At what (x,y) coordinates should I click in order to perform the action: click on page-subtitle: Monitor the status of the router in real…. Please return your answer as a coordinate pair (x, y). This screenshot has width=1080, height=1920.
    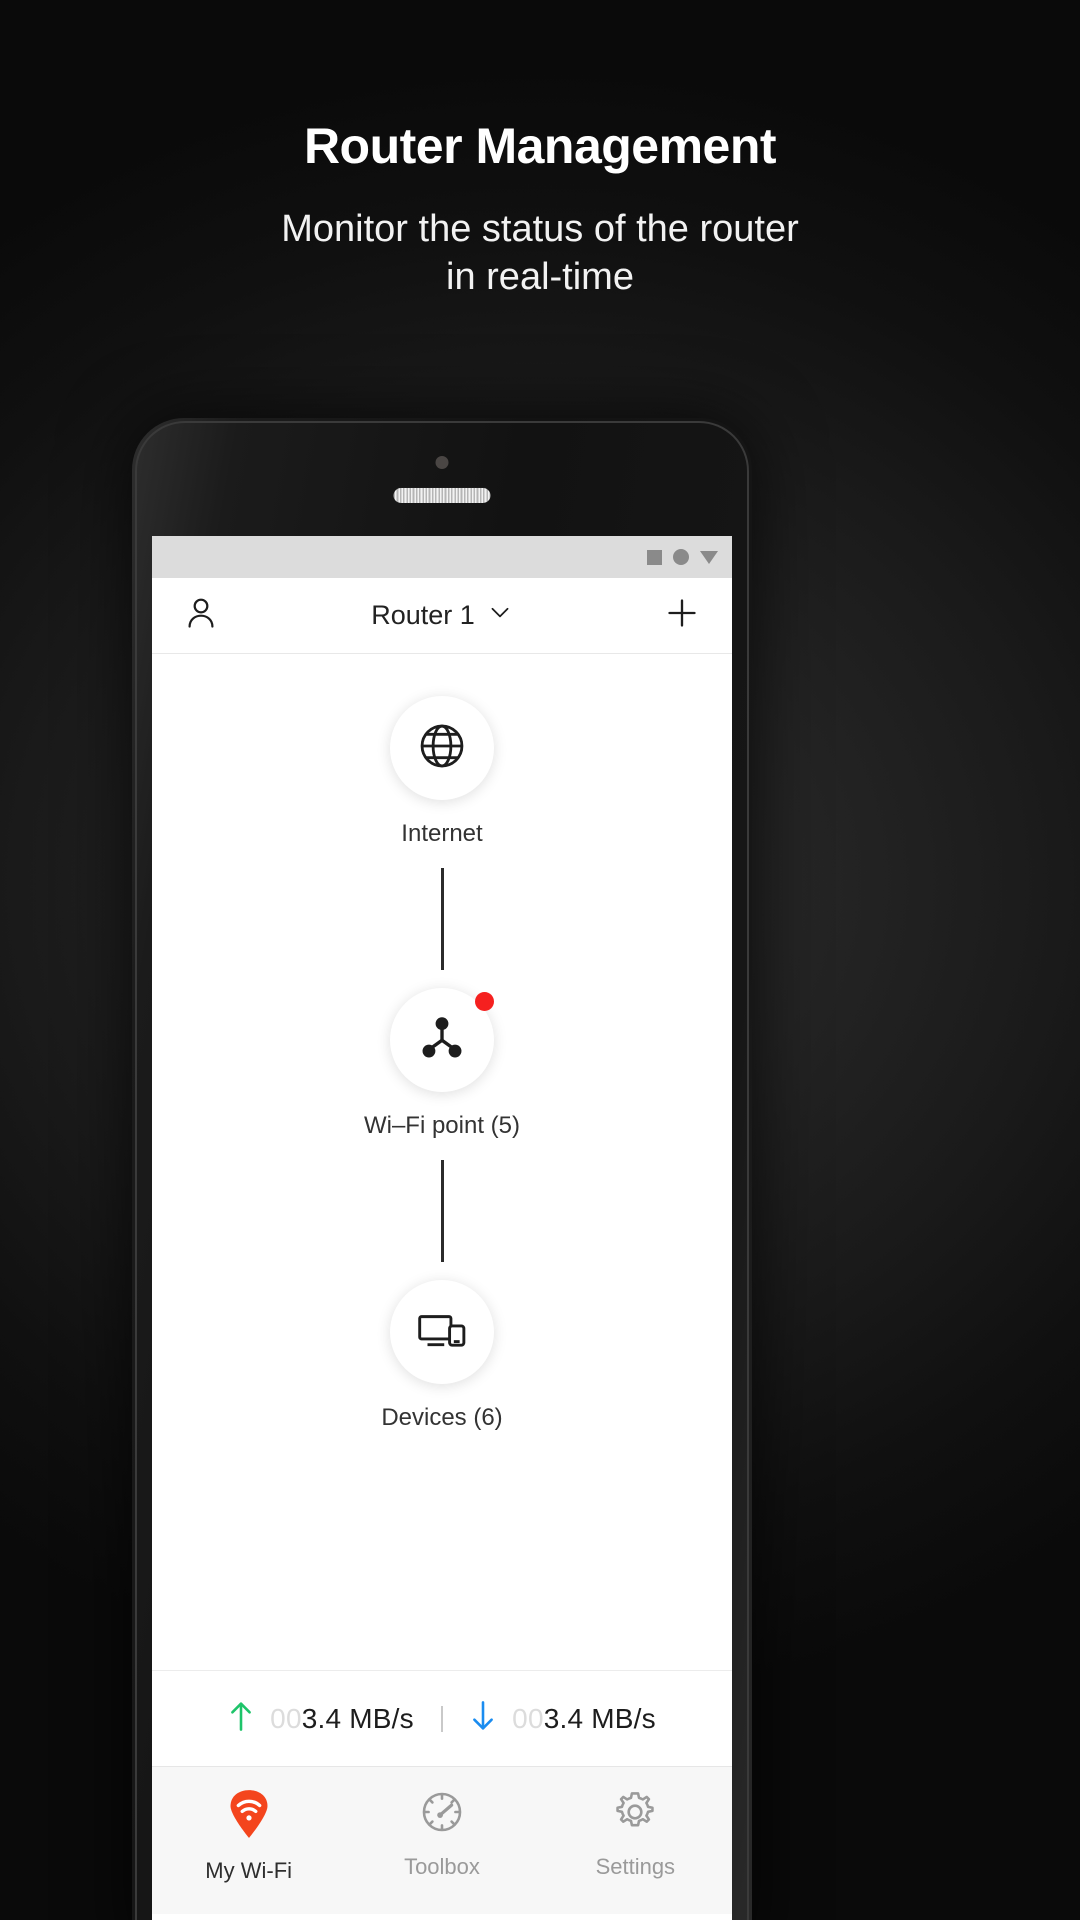
    Looking at the image, I should click on (540, 254).